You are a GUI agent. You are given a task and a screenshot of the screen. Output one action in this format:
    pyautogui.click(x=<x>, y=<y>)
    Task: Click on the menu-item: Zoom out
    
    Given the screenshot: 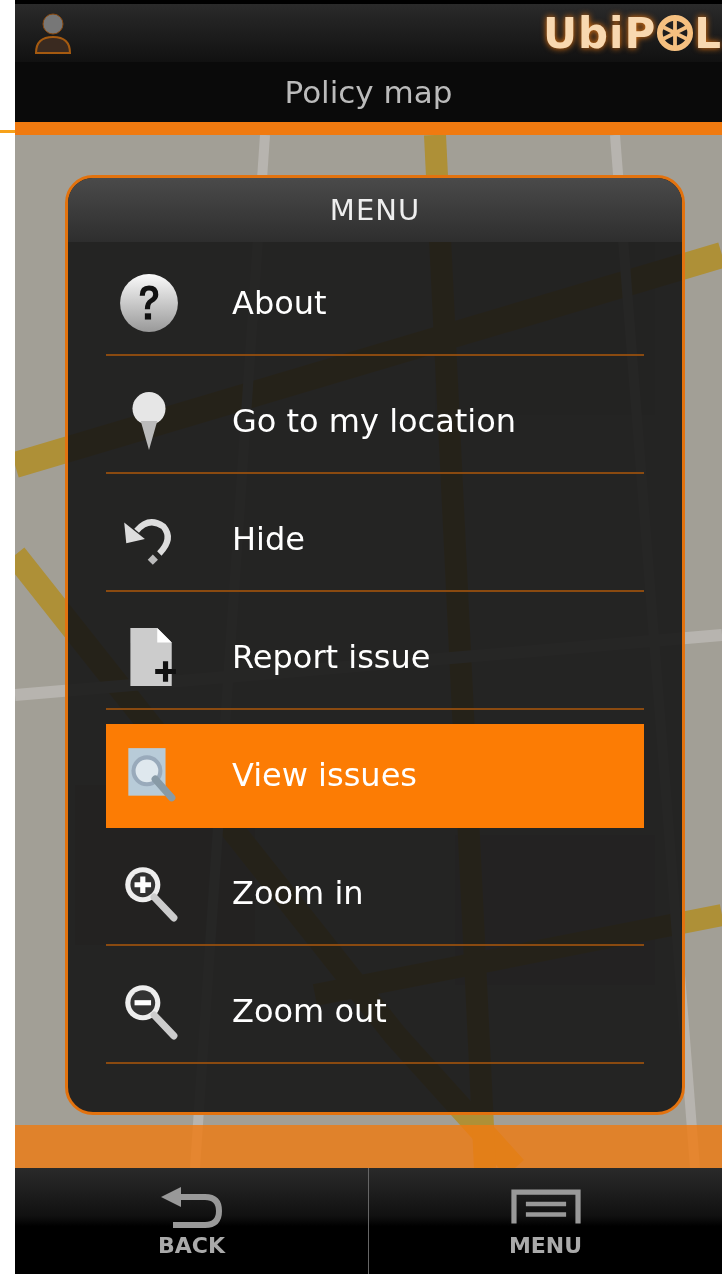 What is the action you would take?
    pyautogui.click(x=375, y=1012)
    